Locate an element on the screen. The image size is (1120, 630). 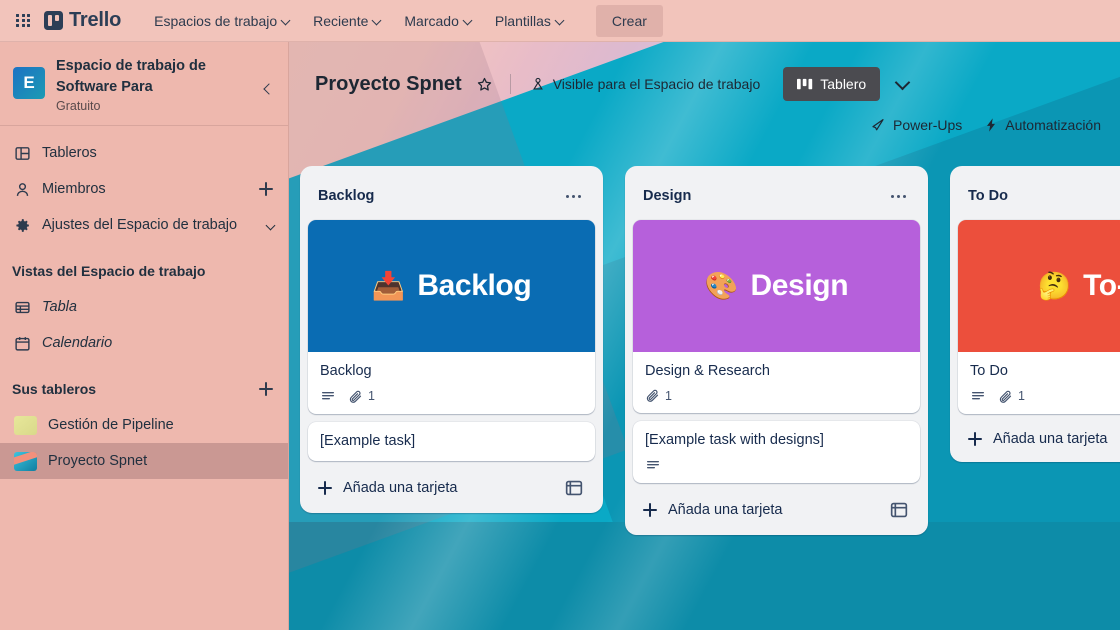
board-view-button: Tablero is located at coordinates (832, 84).